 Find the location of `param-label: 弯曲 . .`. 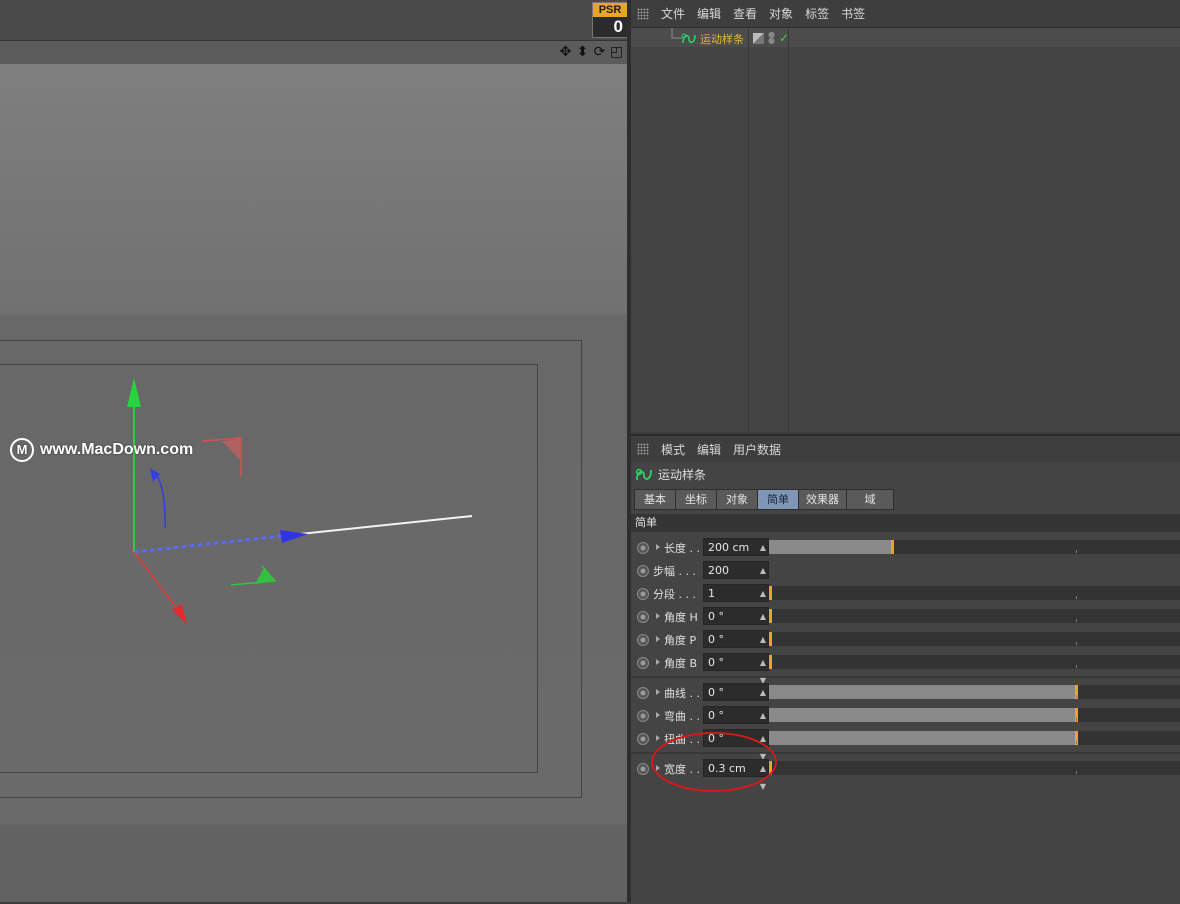

param-label: 弯曲 . . is located at coordinates (682, 716).